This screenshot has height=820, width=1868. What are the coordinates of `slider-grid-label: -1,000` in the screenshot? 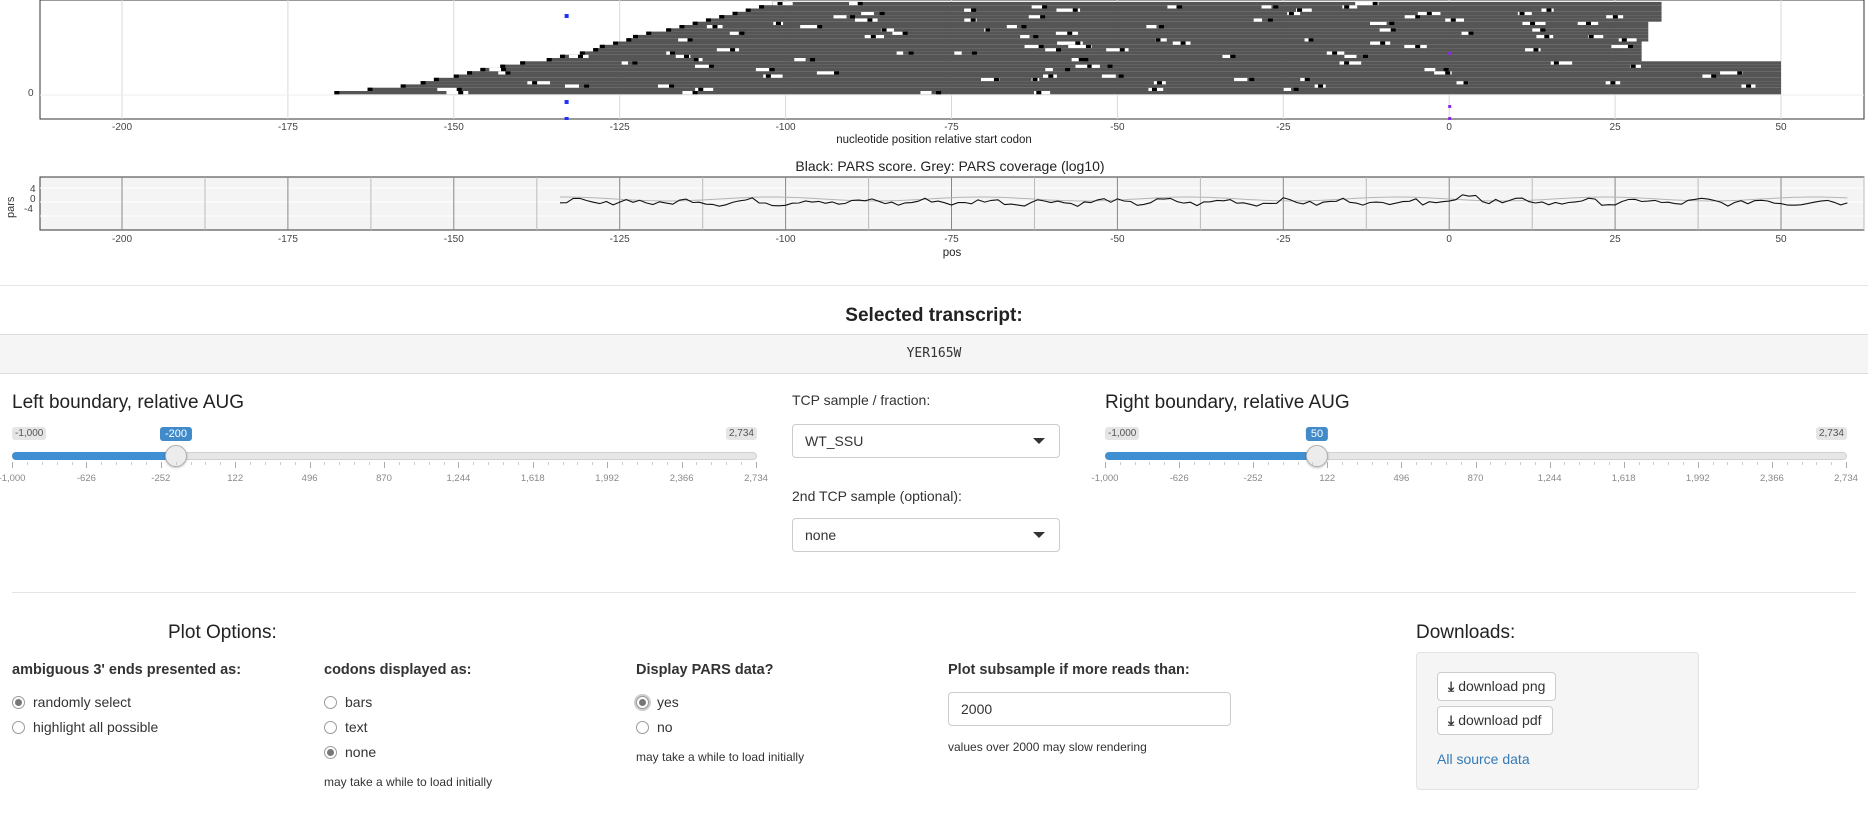 It's located at (1105, 478).